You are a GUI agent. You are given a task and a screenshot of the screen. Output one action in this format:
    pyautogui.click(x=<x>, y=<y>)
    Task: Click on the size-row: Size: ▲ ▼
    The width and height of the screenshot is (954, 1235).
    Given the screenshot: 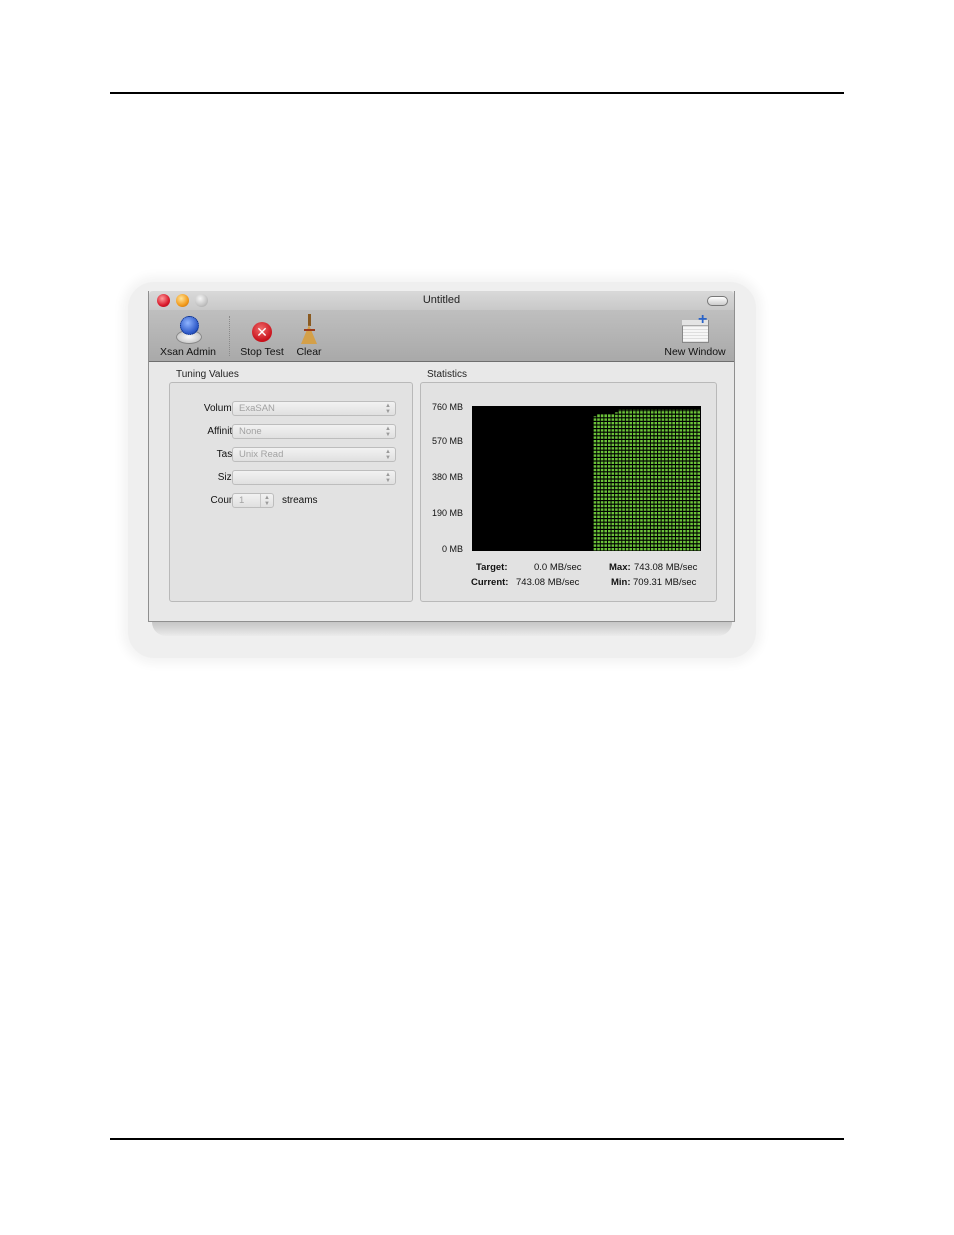 What is the action you would take?
    pyautogui.click(x=291, y=478)
    